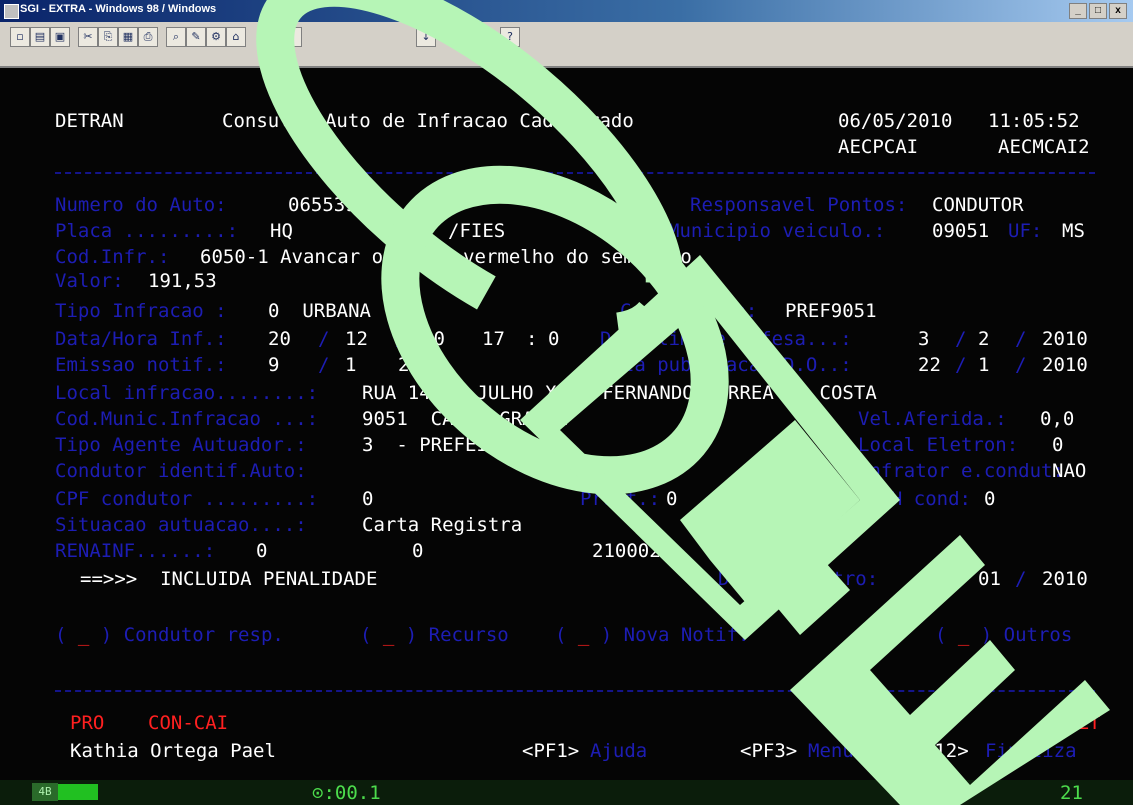 The width and height of the screenshot is (1133, 805). What do you see at coordinates (983, 339) in the screenshot?
I see `data-defesa-month: 2` at bounding box center [983, 339].